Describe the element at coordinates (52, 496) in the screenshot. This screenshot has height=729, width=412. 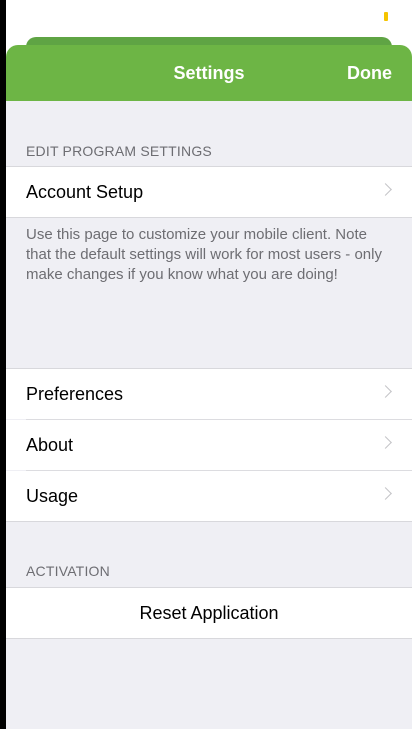
I see `usage-label: Usage` at that location.